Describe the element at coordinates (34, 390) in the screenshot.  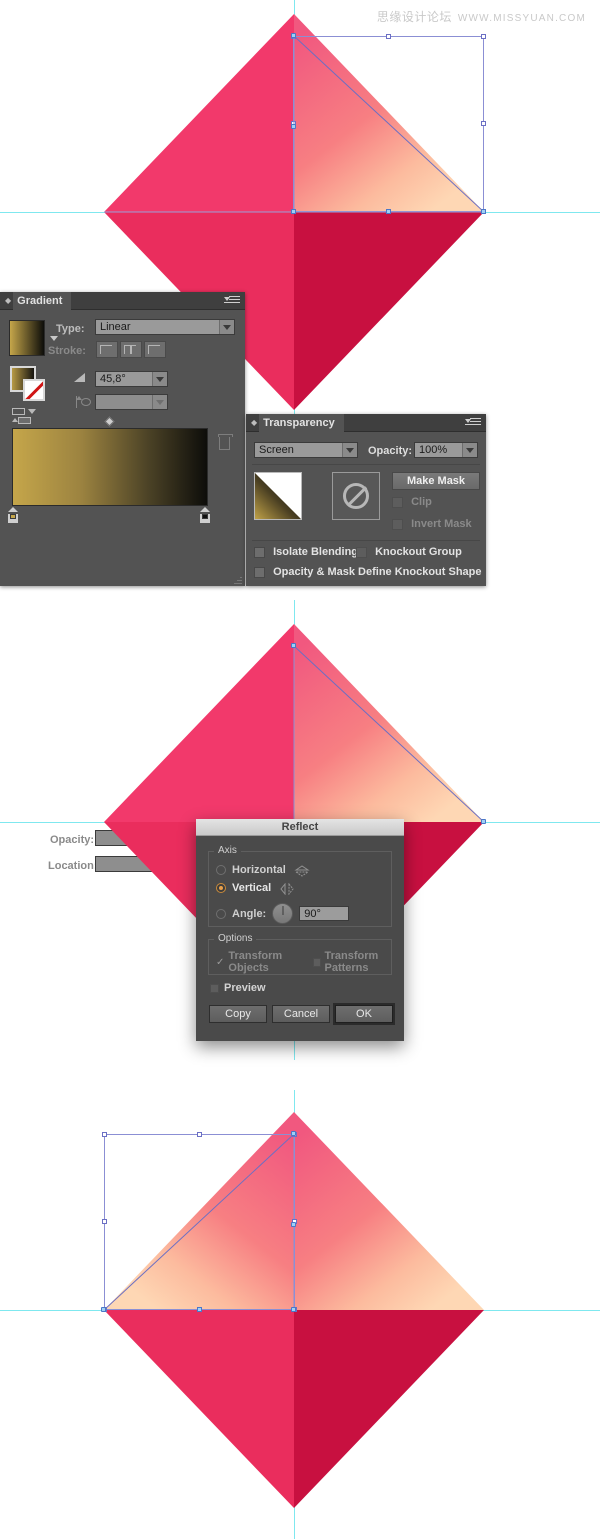
I see `stroke-indicator` at that location.